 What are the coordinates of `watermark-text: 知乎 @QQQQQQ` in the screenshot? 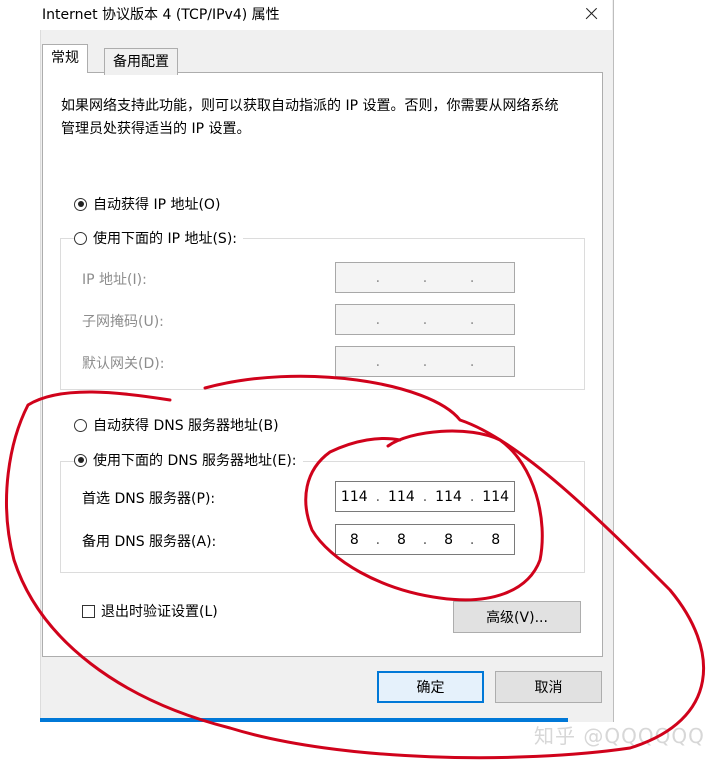 It's located at (619, 736).